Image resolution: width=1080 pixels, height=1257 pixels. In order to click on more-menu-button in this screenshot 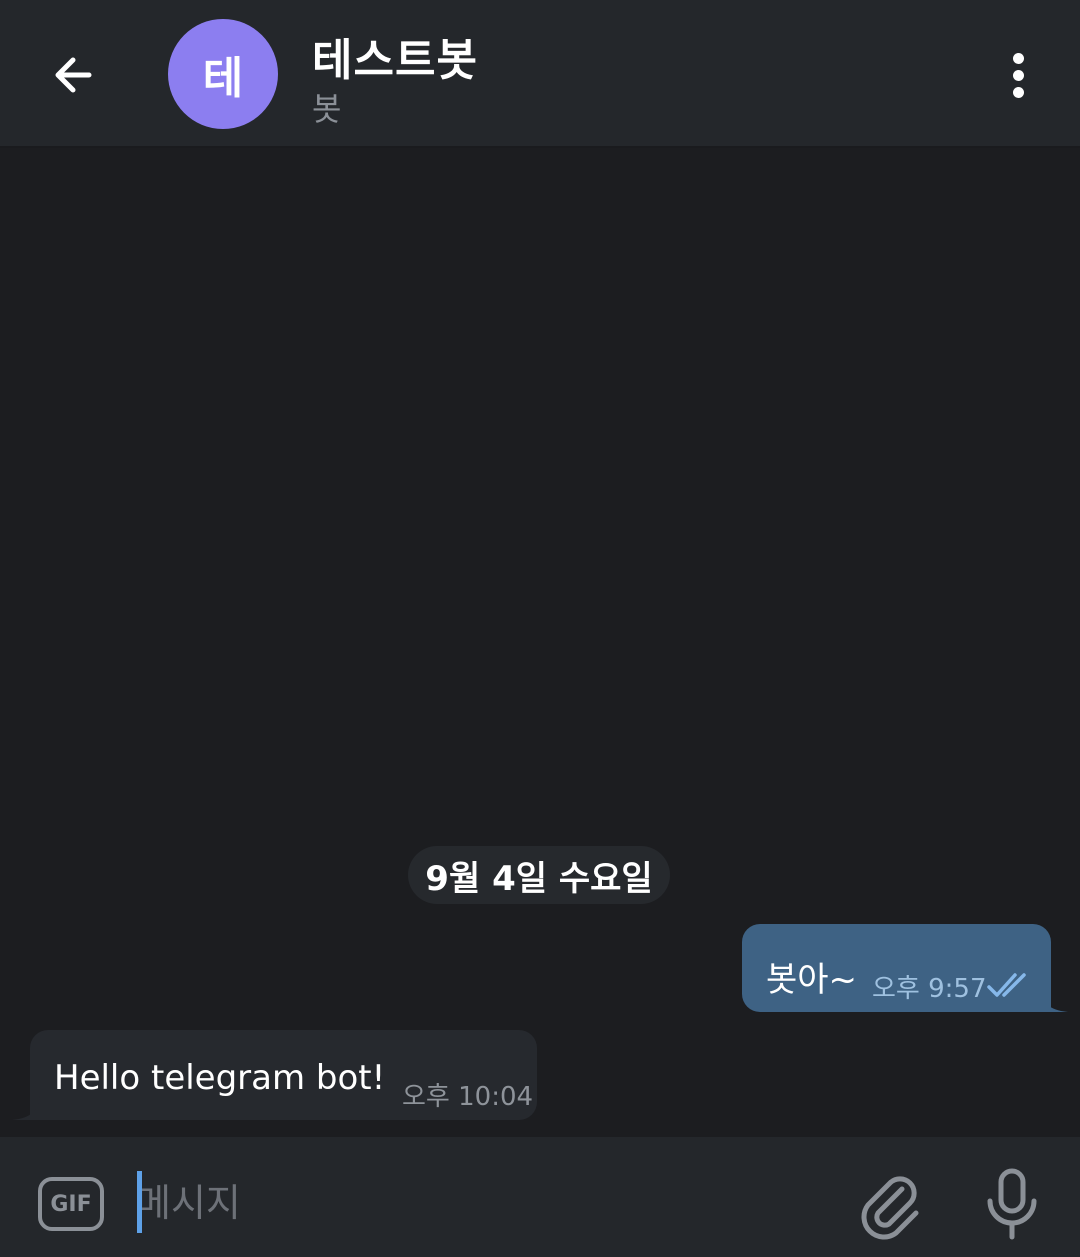, I will do `click(1018, 75)`.